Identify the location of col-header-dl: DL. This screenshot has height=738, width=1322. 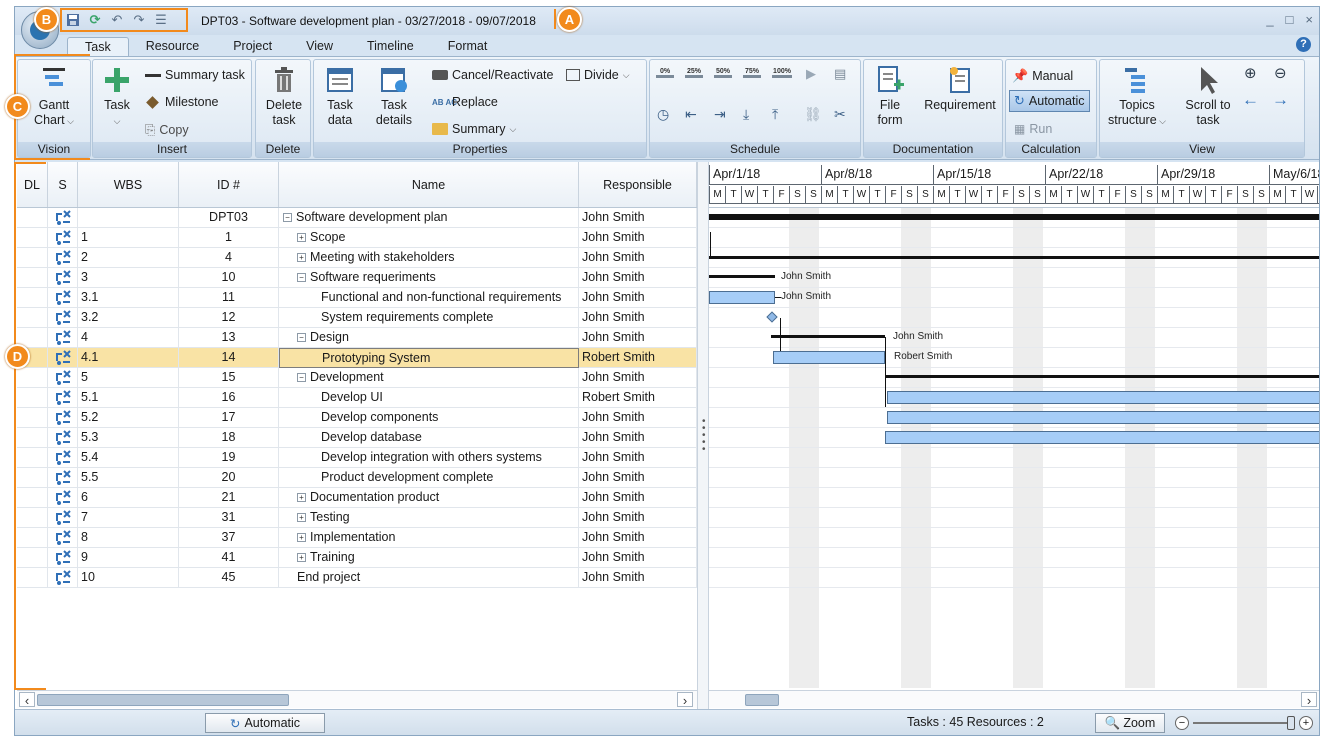
(32, 184).